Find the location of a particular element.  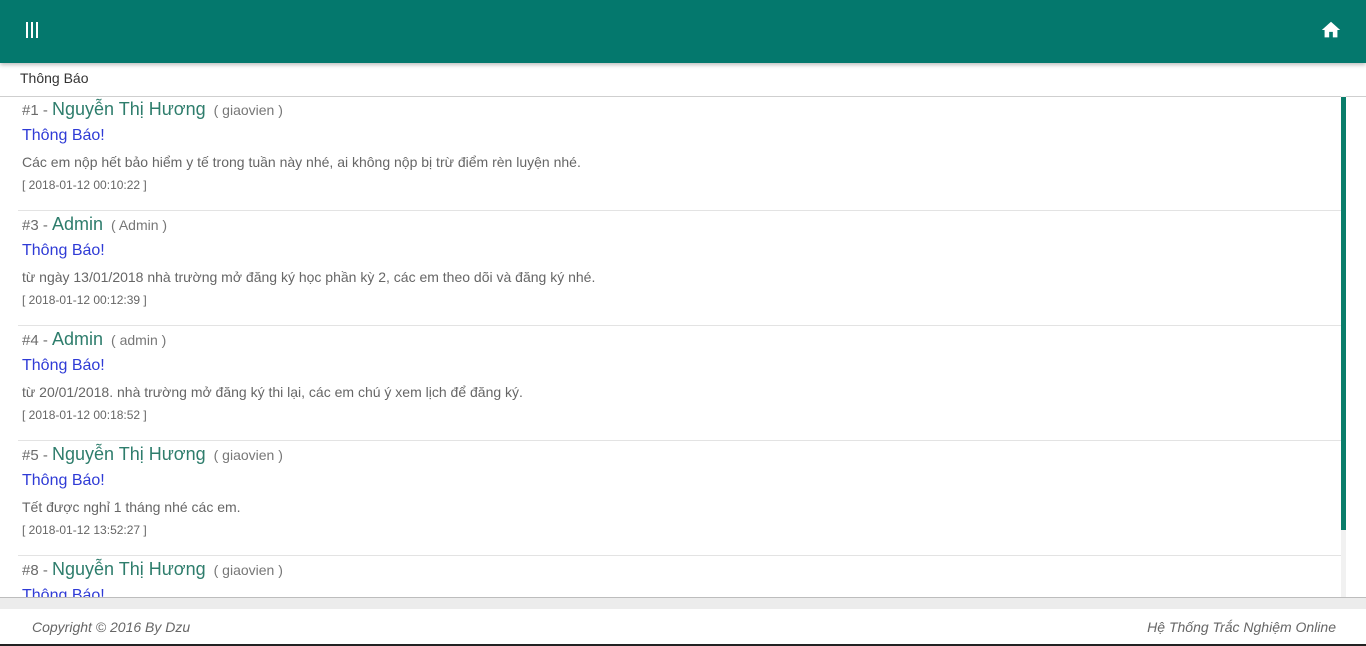

footer-copyright: Copyright © 2016 By Dzu is located at coordinates (111, 627).